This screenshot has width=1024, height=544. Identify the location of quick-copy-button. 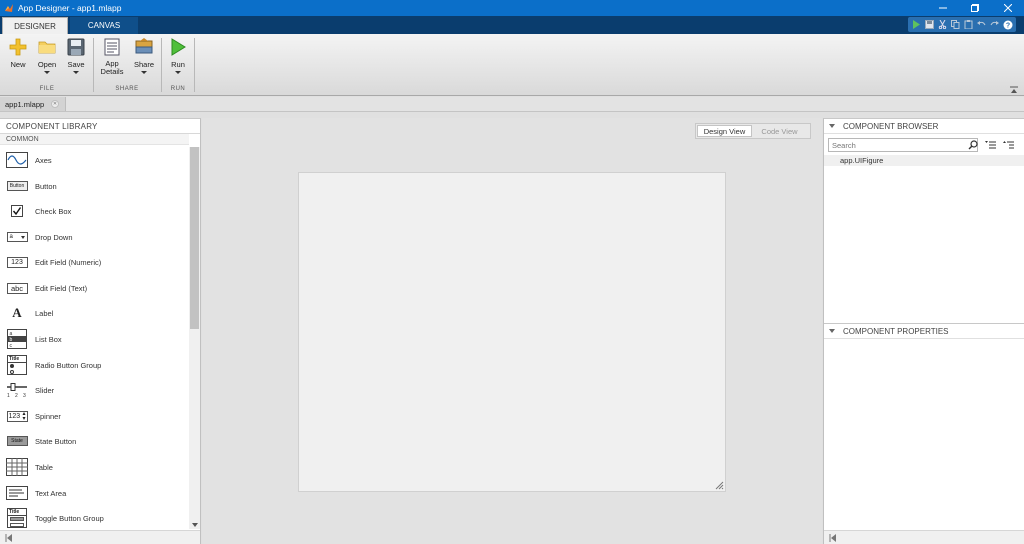
(955, 24).